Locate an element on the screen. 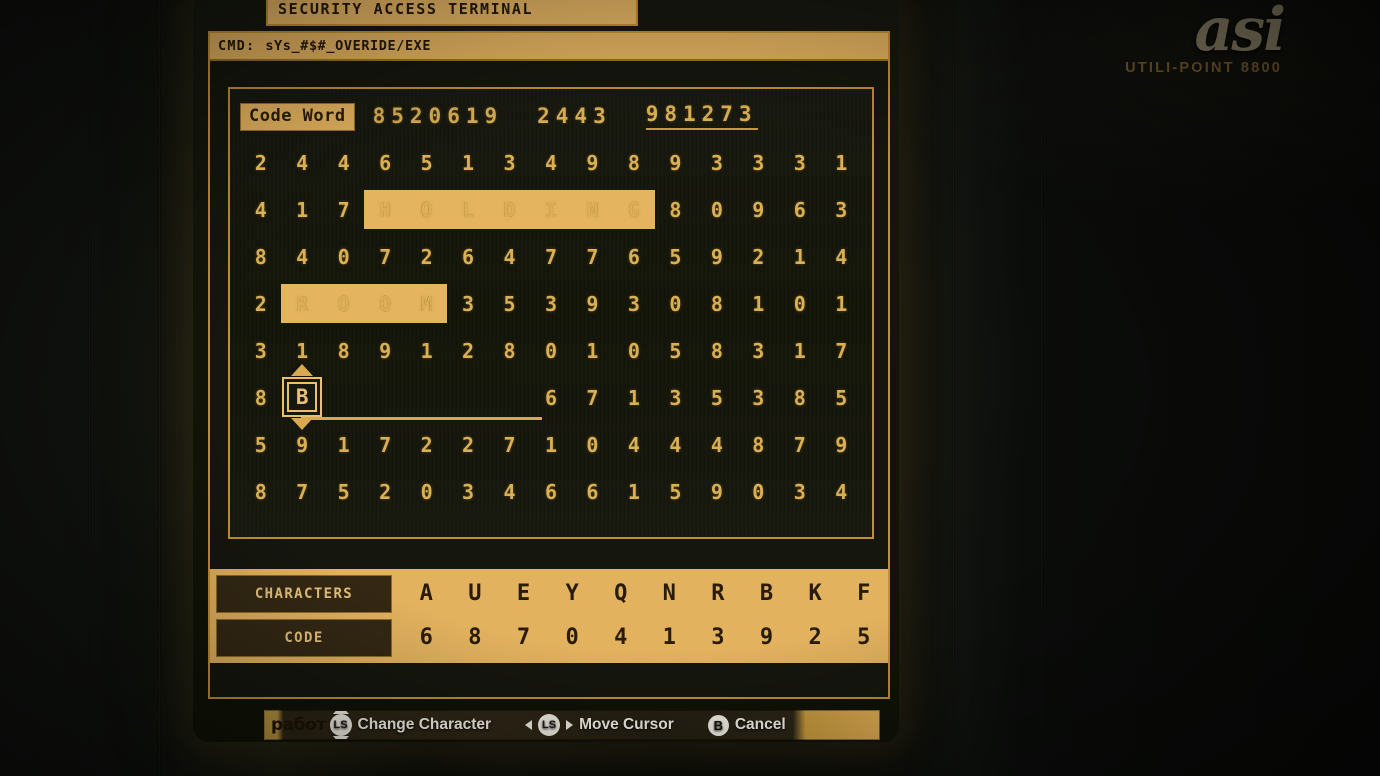 The image size is (1380, 776). code-grid-cell: O is located at coordinates (343, 304).